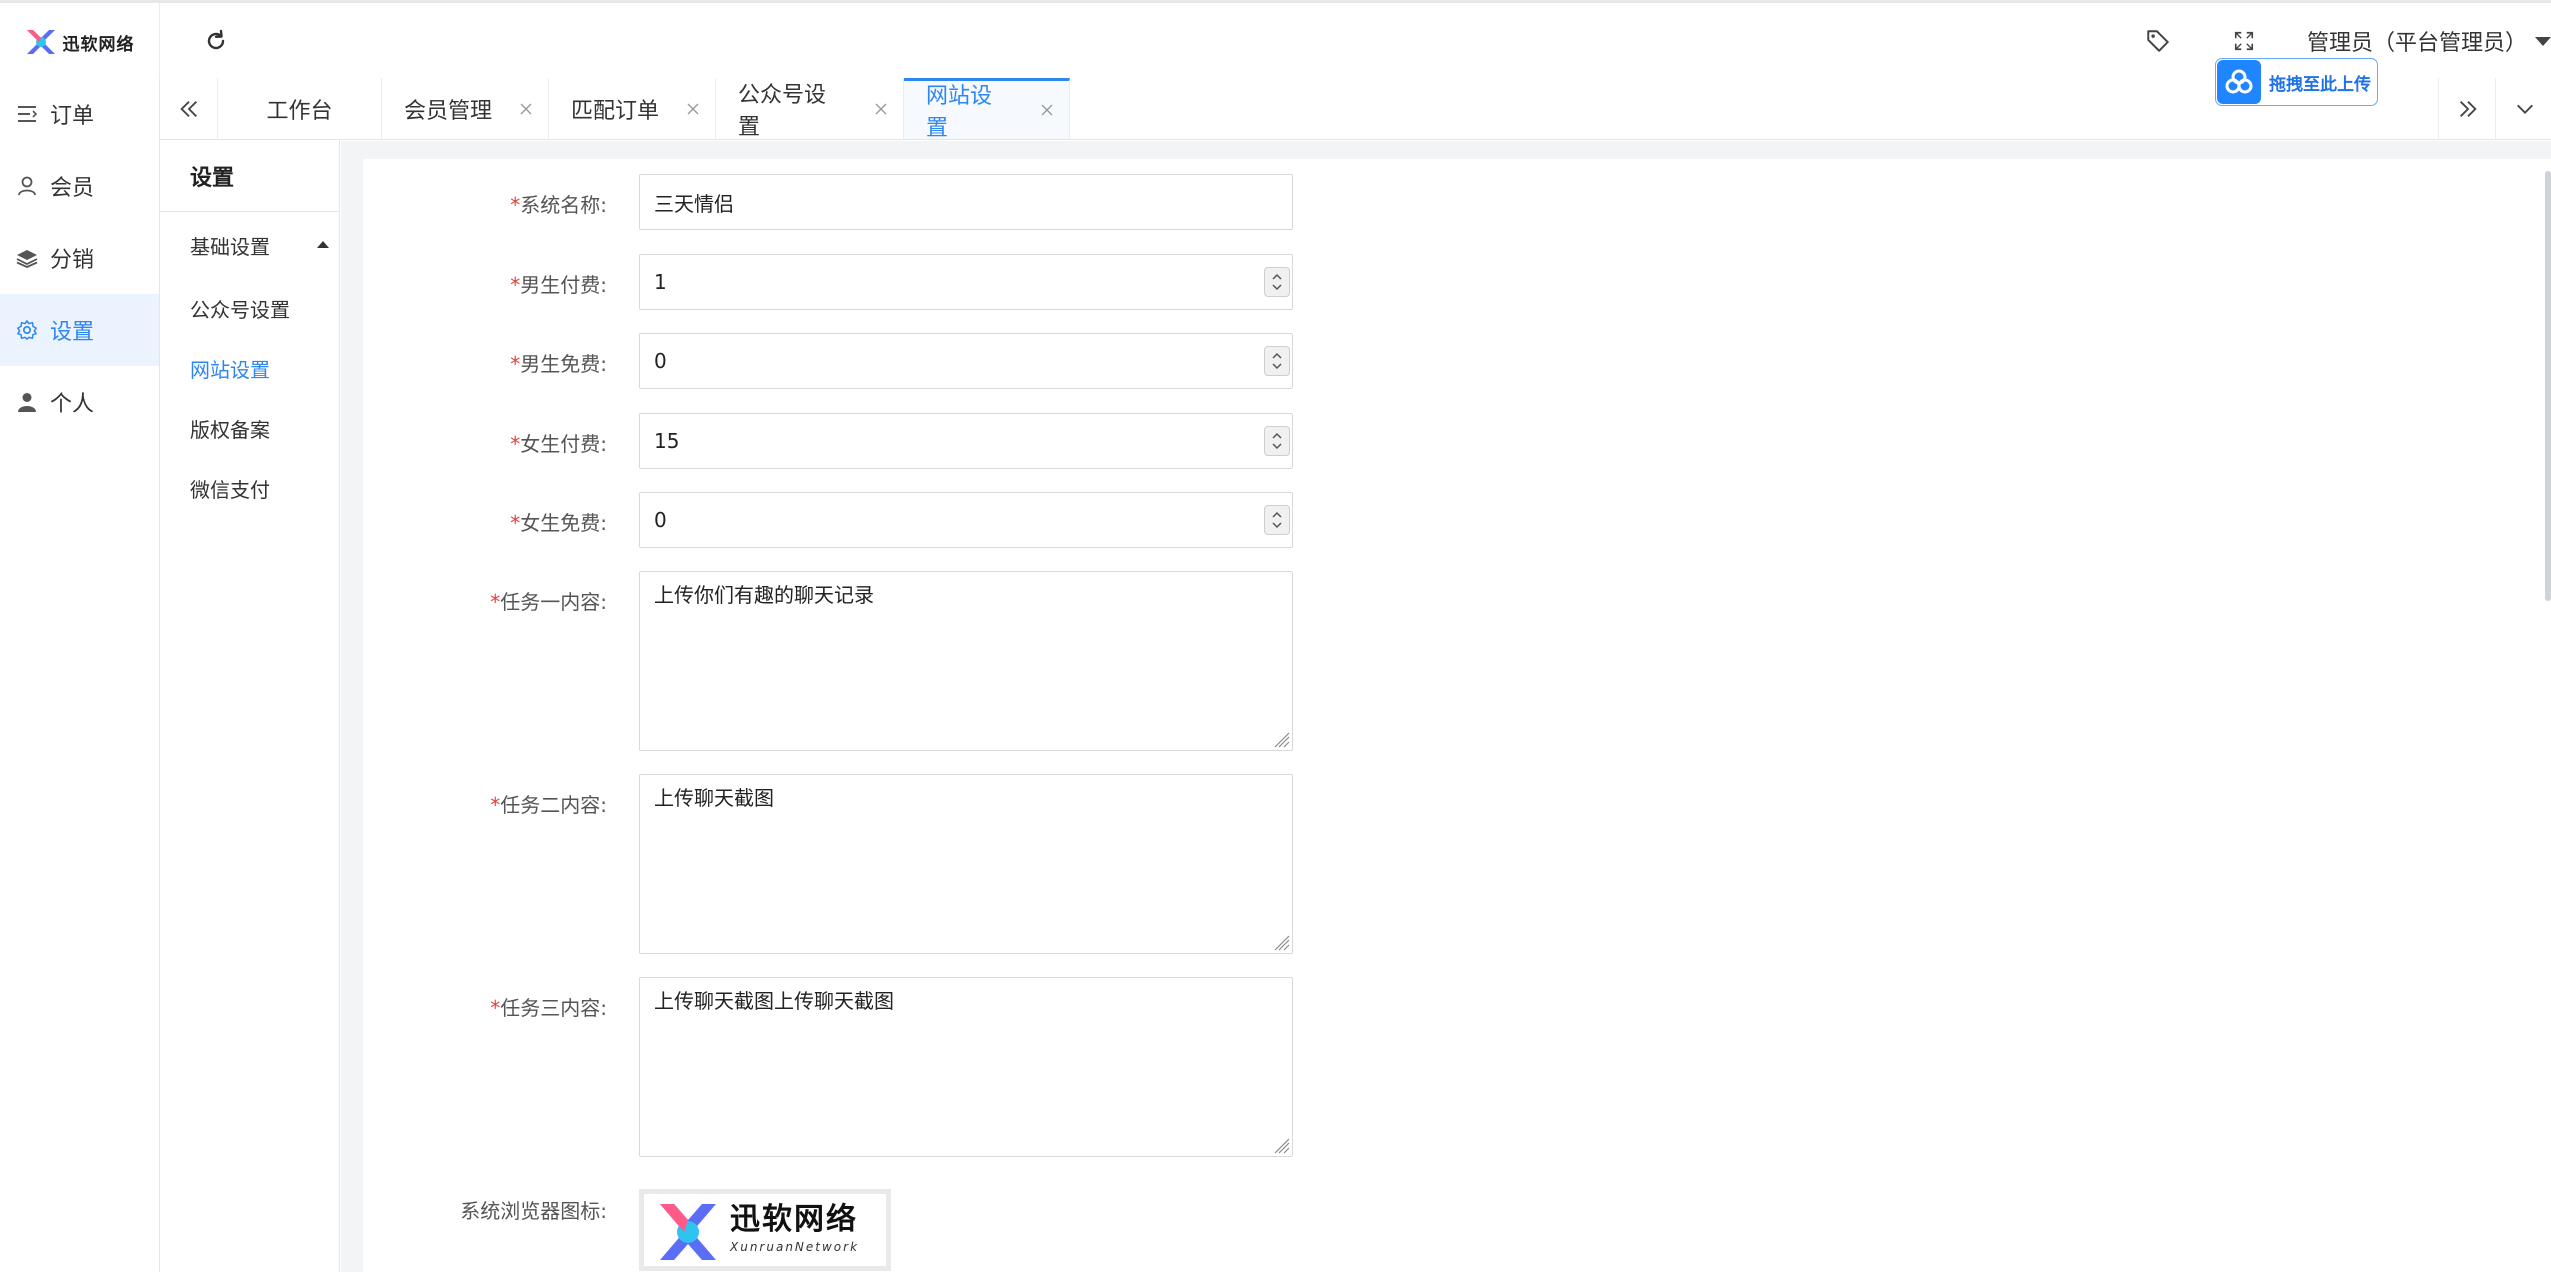 This screenshot has width=2551, height=1272. Describe the element at coordinates (2548, 386) in the screenshot. I see `vertical-scrollbar` at that location.